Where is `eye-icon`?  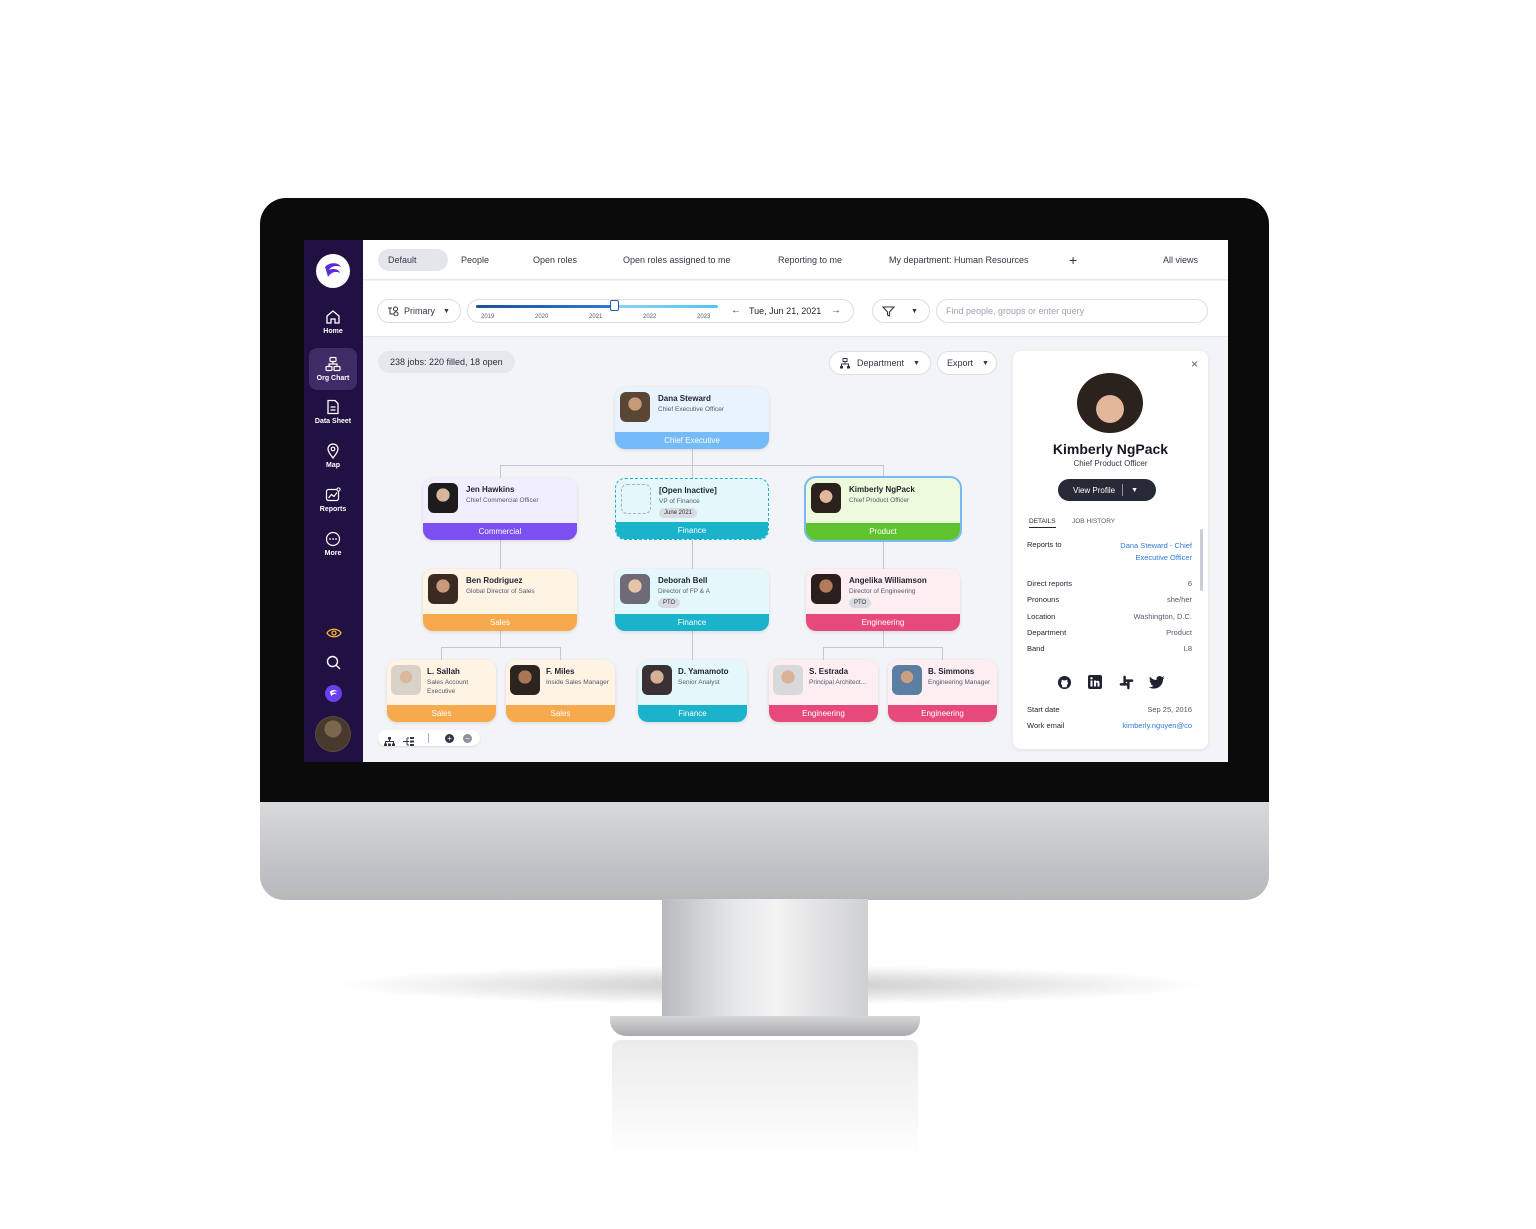 eye-icon is located at coordinates (333, 632).